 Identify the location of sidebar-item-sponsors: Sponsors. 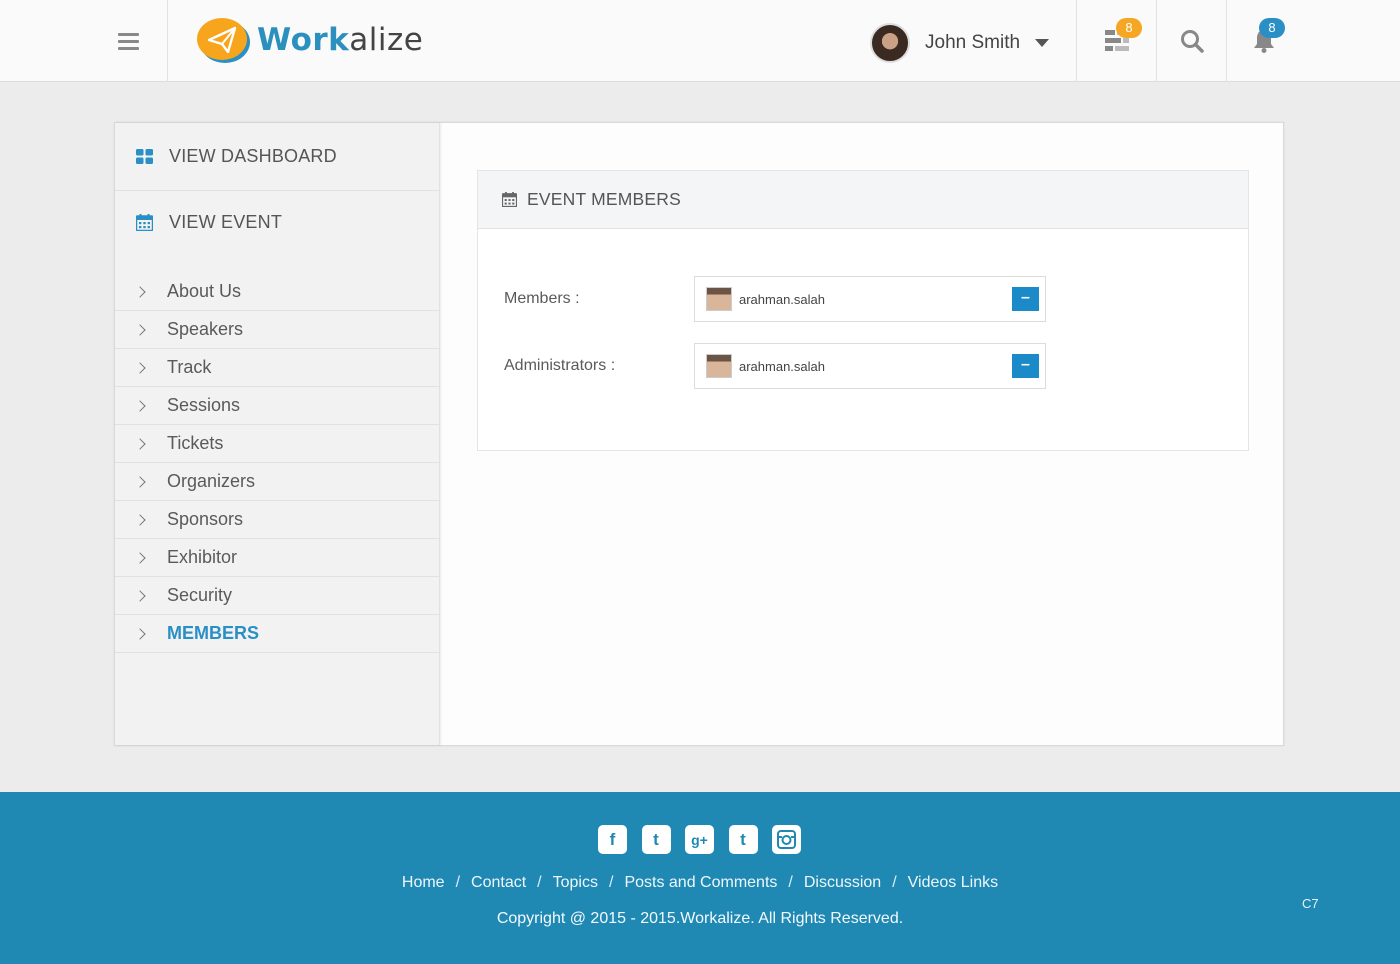
(277, 520).